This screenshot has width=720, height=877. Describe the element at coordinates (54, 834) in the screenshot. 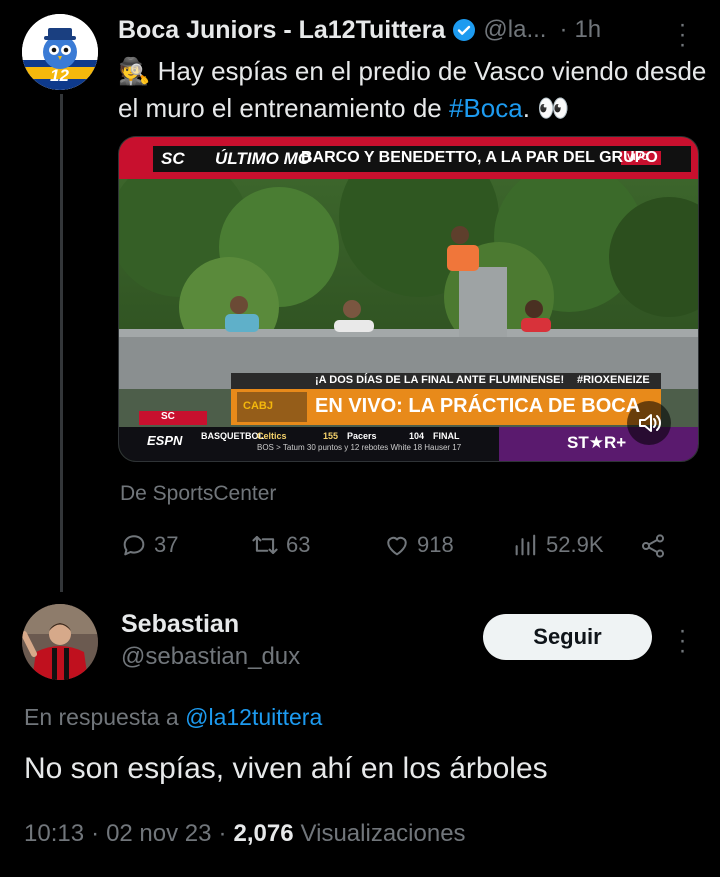

I see `reply-time: 10:13` at that location.